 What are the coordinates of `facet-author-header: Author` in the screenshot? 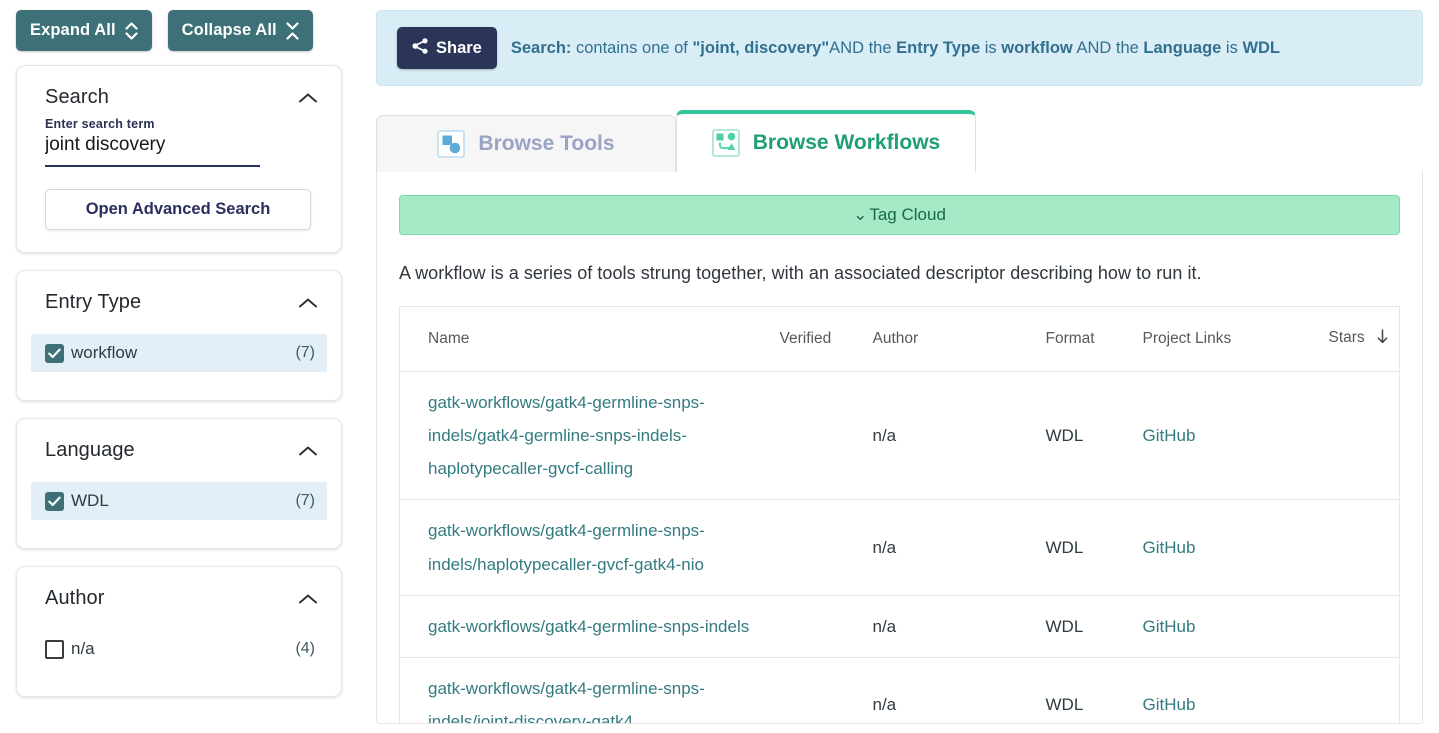 It's located at (179, 591).